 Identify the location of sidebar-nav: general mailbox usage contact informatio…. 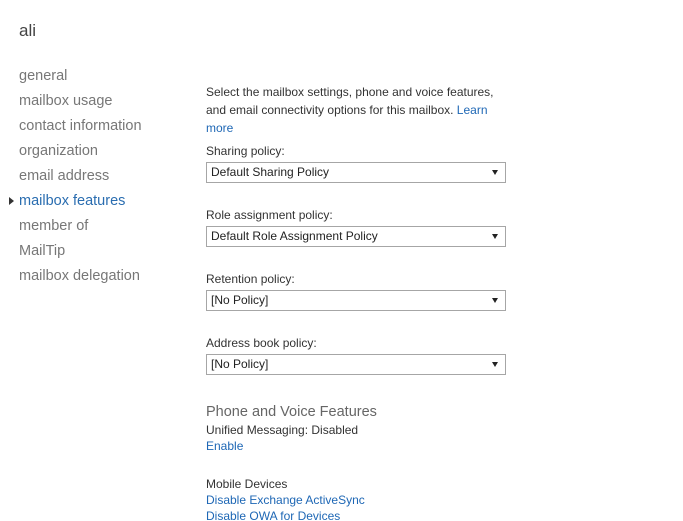
(90, 178).